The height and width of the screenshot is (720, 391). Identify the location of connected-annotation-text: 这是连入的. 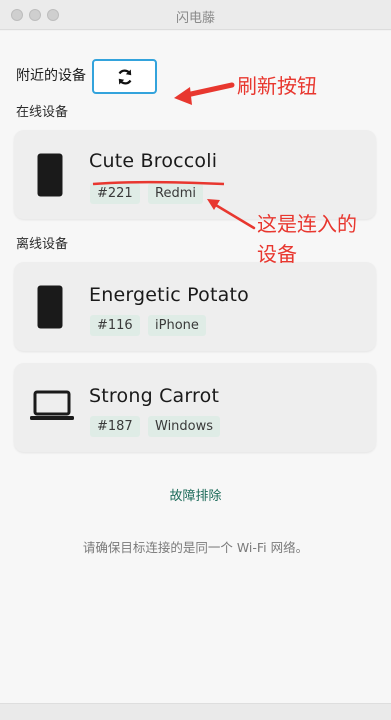
(307, 224).